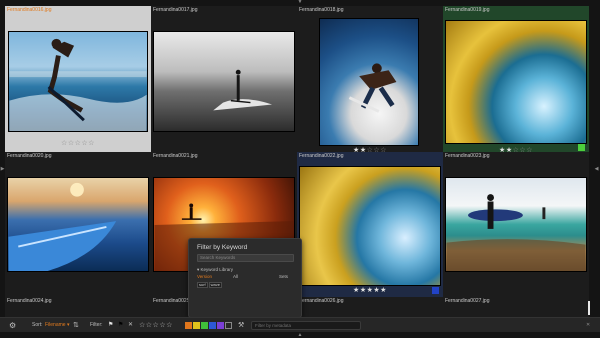  Describe the element at coordinates (188, 325) in the screenshot. I see `orange-label-filter` at that location.